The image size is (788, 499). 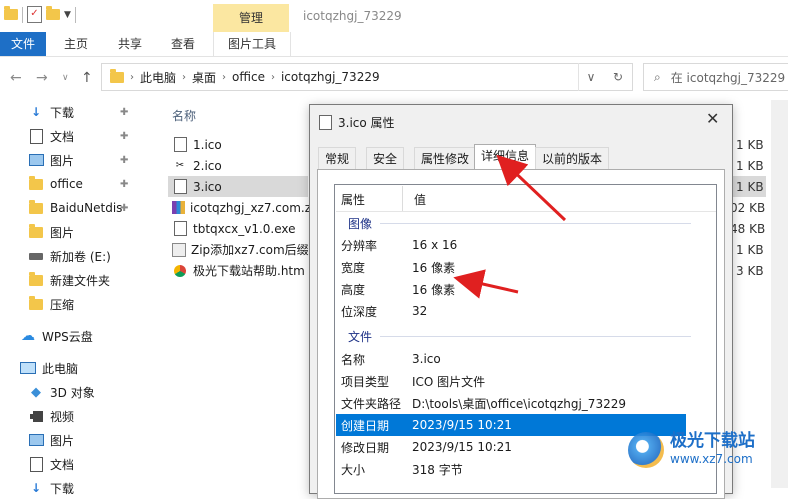 I want to click on arrow-to-details-tab, so click(x=531, y=188).